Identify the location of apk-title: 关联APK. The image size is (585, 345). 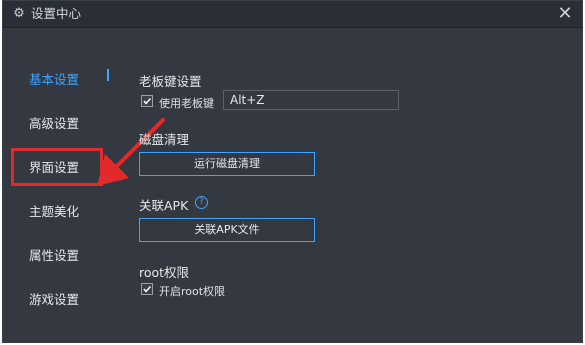
(164, 205).